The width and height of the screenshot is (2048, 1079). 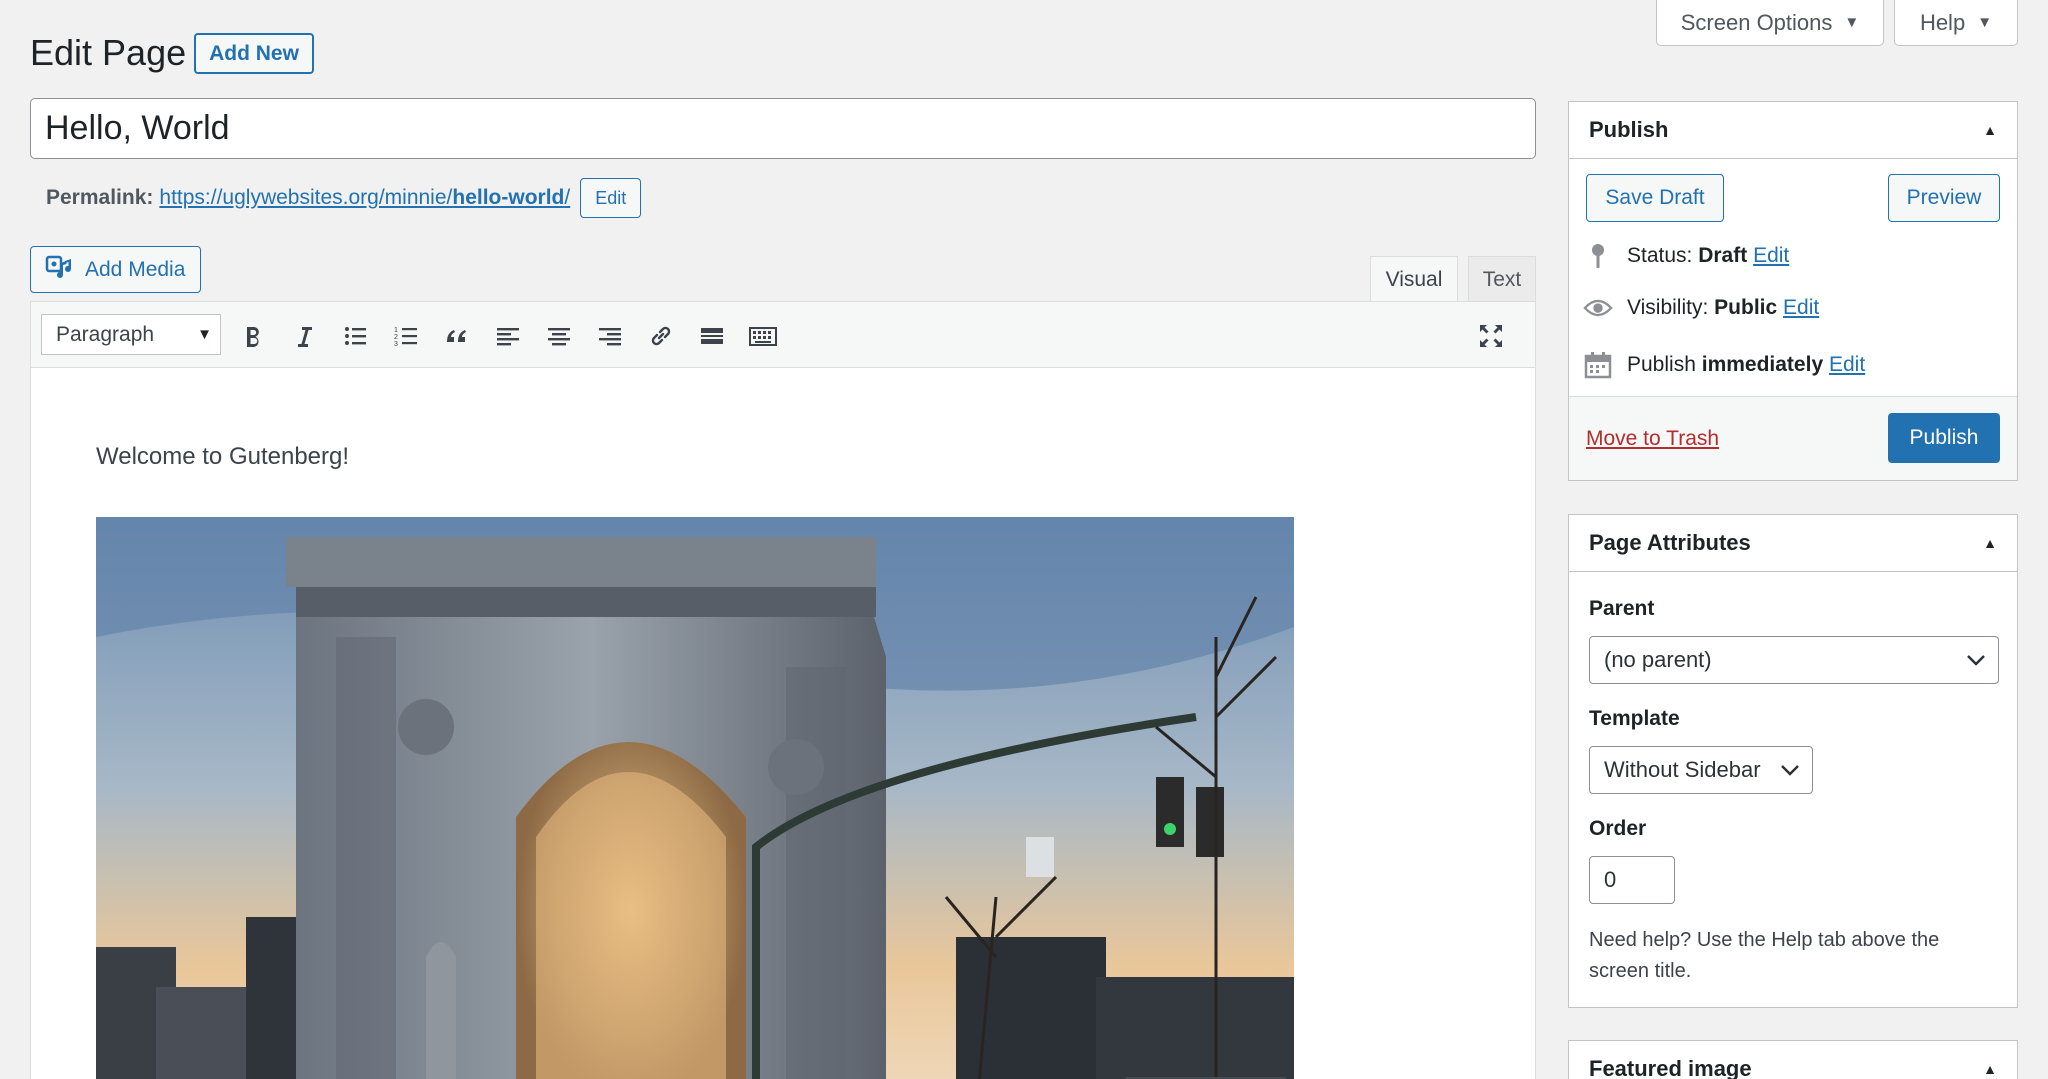 What do you see at coordinates (223, 456) in the screenshot?
I see `content-paragraph: Welcome to Gutenberg!` at bounding box center [223, 456].